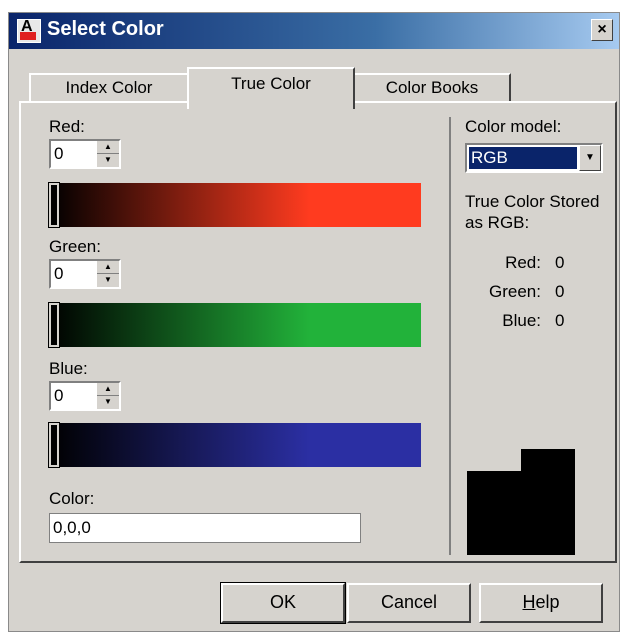  What do you see at coordinates (85, 154) in the screenshot?
I see `red-spinner: 0 ▲ ▼` at bounding box center [85, 154].